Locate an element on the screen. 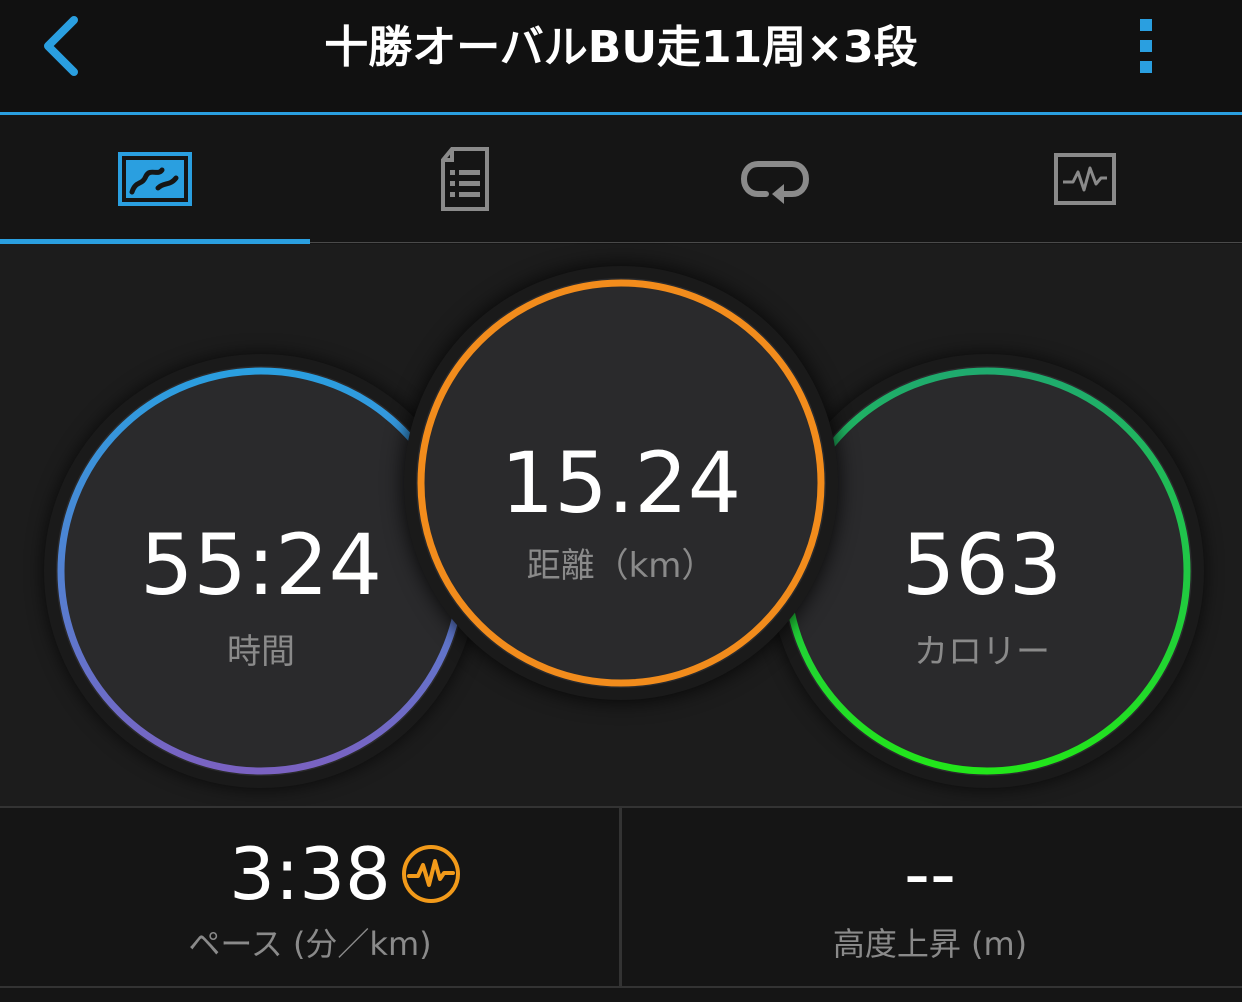 This screenshot has height=1002, width=1242. activity-map-icon is located at coordinates (155, 179).